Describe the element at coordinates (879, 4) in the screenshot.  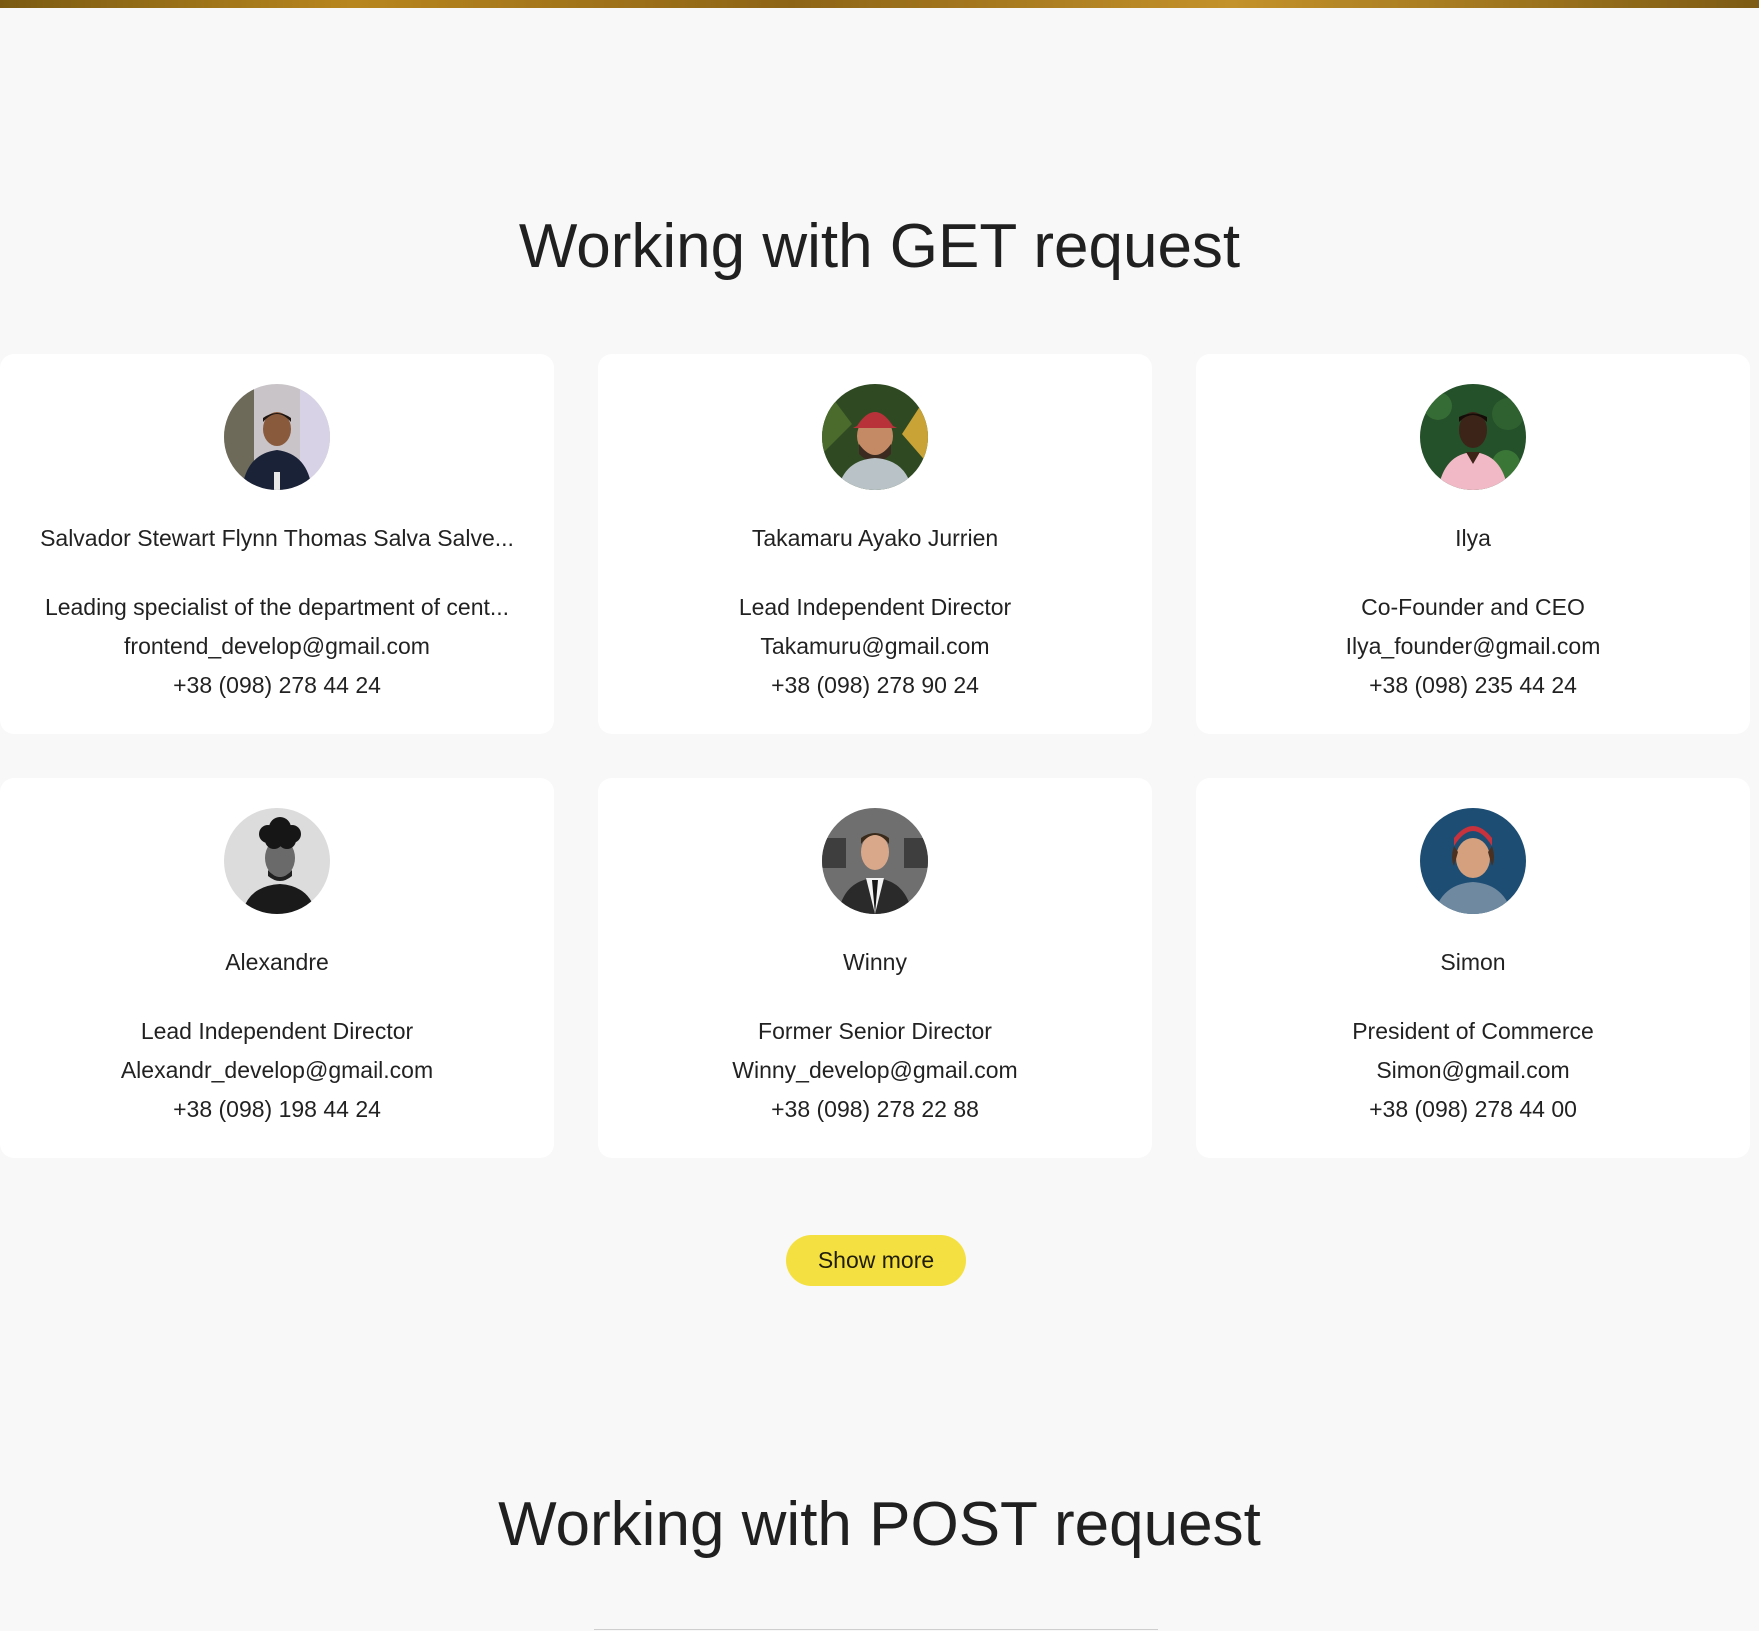
I see `header-banner-image` at that location.